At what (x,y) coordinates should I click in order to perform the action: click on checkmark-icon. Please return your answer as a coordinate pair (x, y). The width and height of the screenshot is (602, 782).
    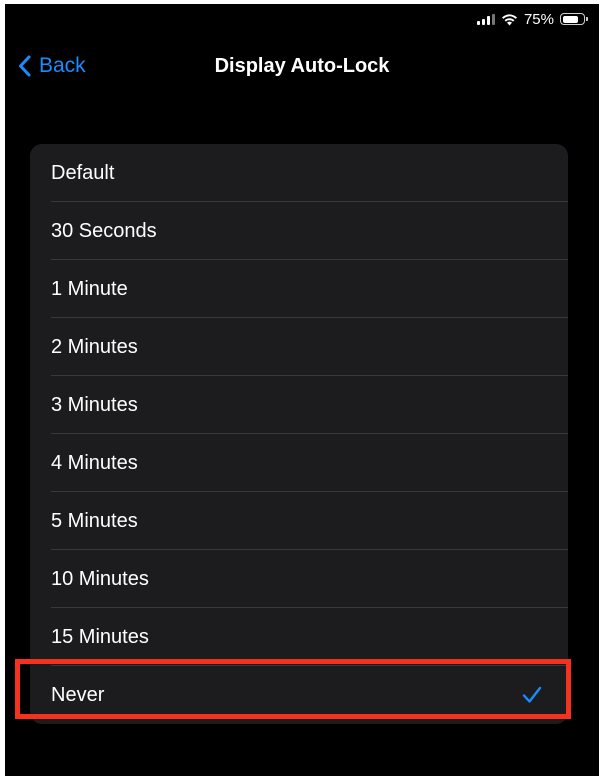
    Looking at the image, I should click on (532, 694).